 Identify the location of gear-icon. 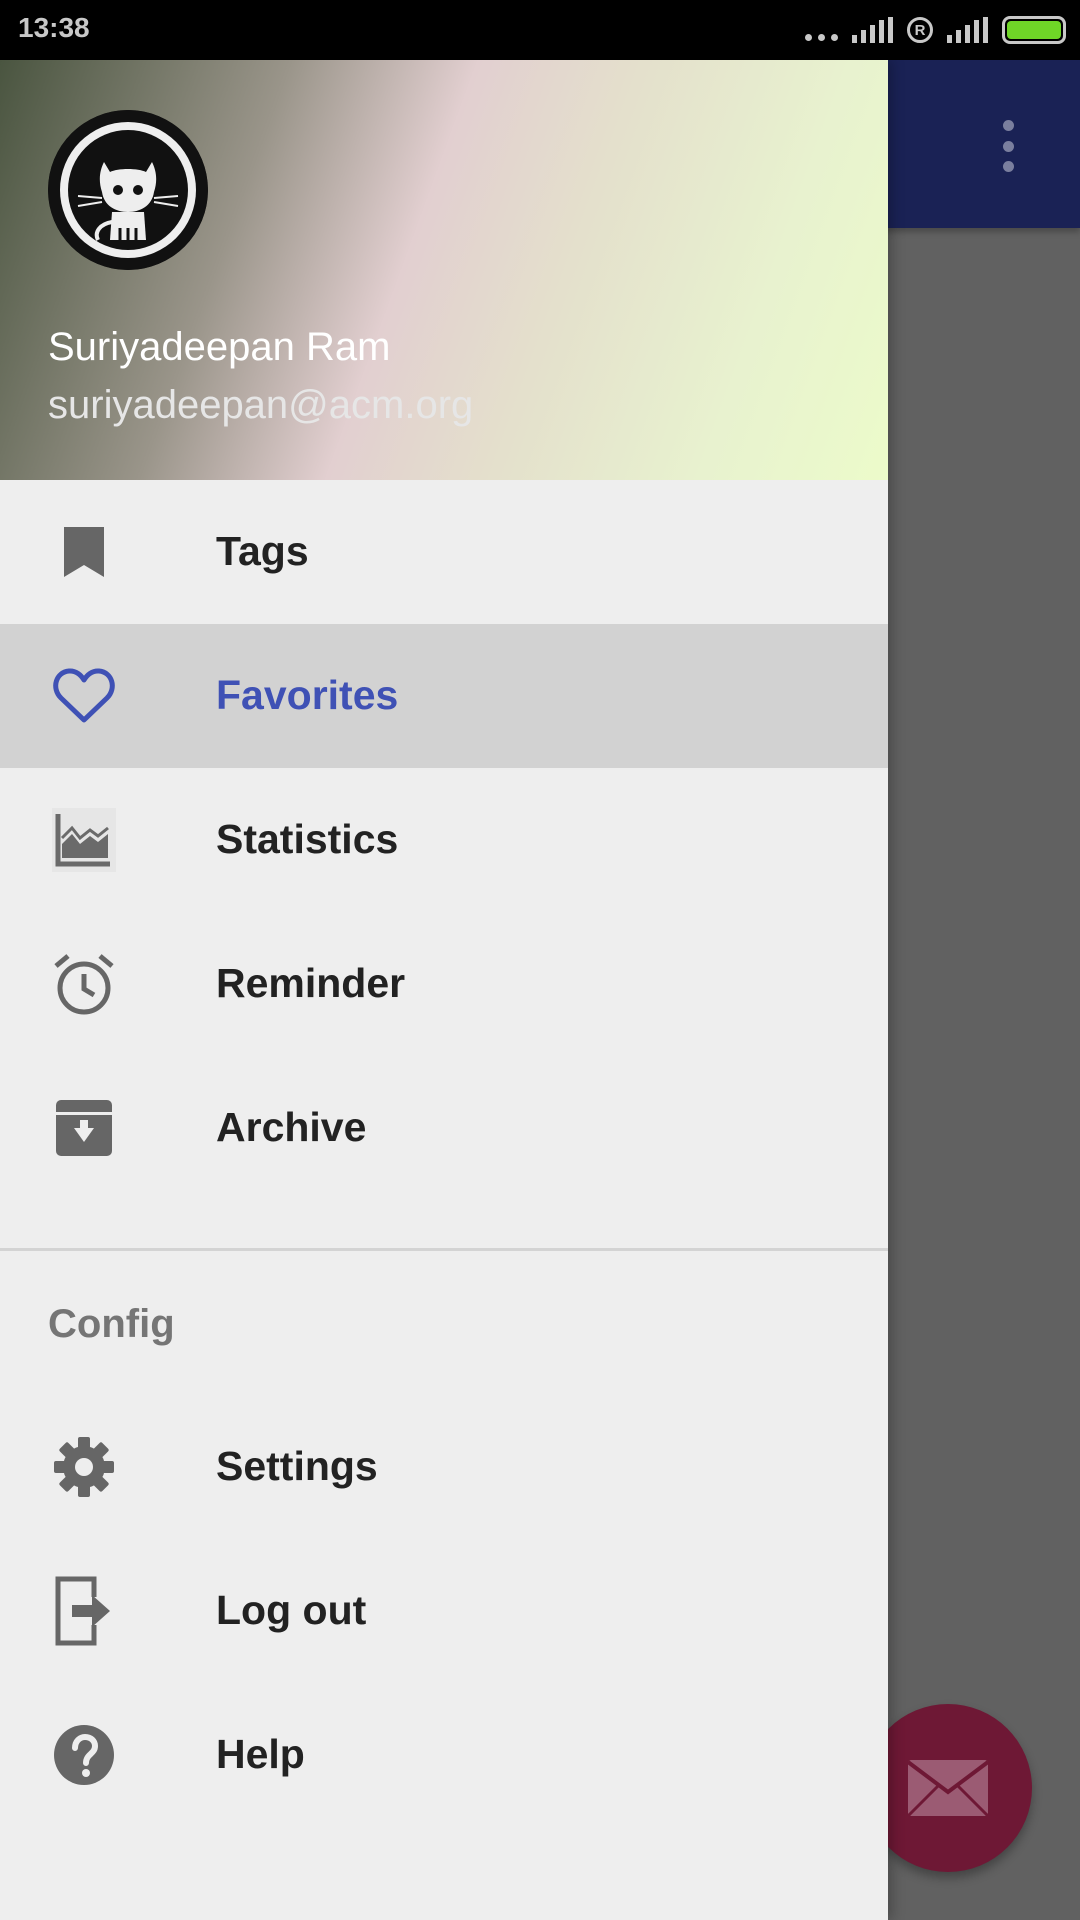
(84, 1467).